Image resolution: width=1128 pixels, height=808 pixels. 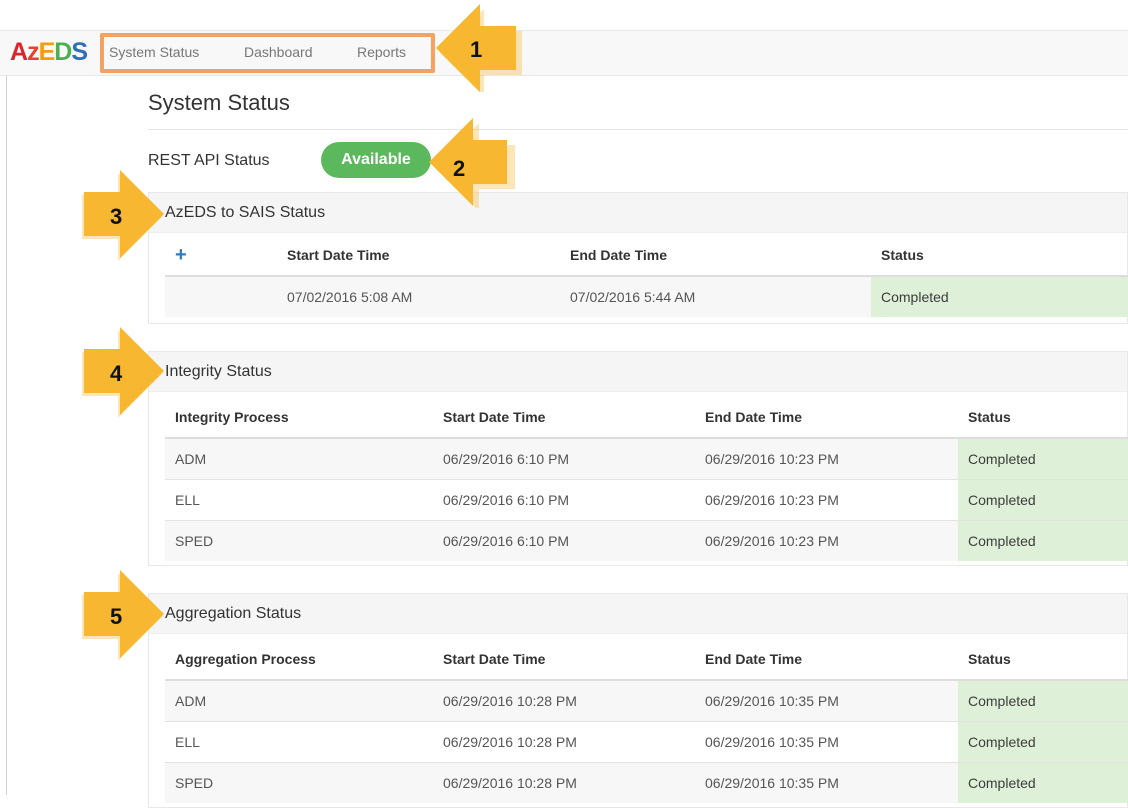 I want to click on title-divider, so click(x=638, y=129).